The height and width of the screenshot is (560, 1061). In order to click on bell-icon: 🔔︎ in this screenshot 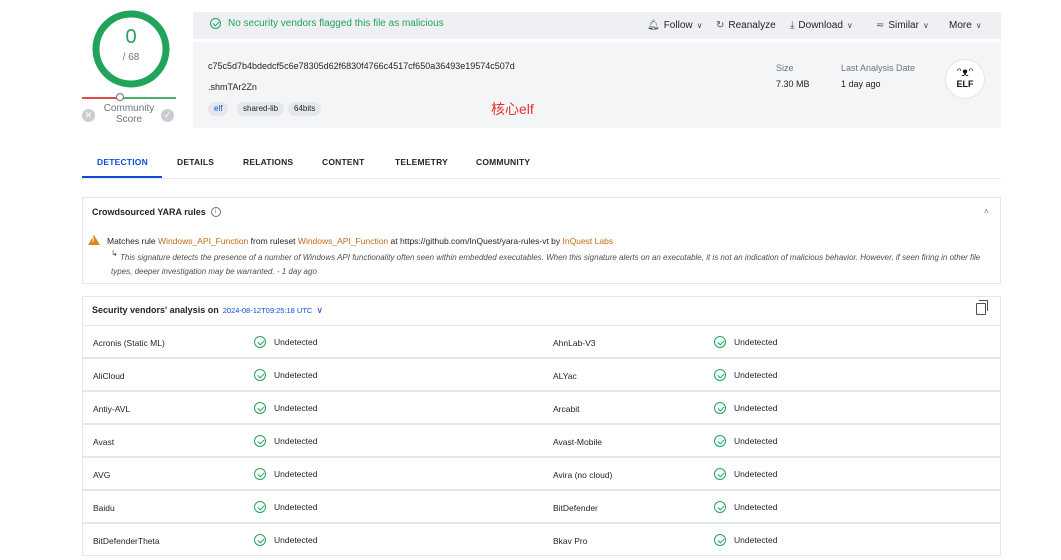, I will do `click(653, 25)`.